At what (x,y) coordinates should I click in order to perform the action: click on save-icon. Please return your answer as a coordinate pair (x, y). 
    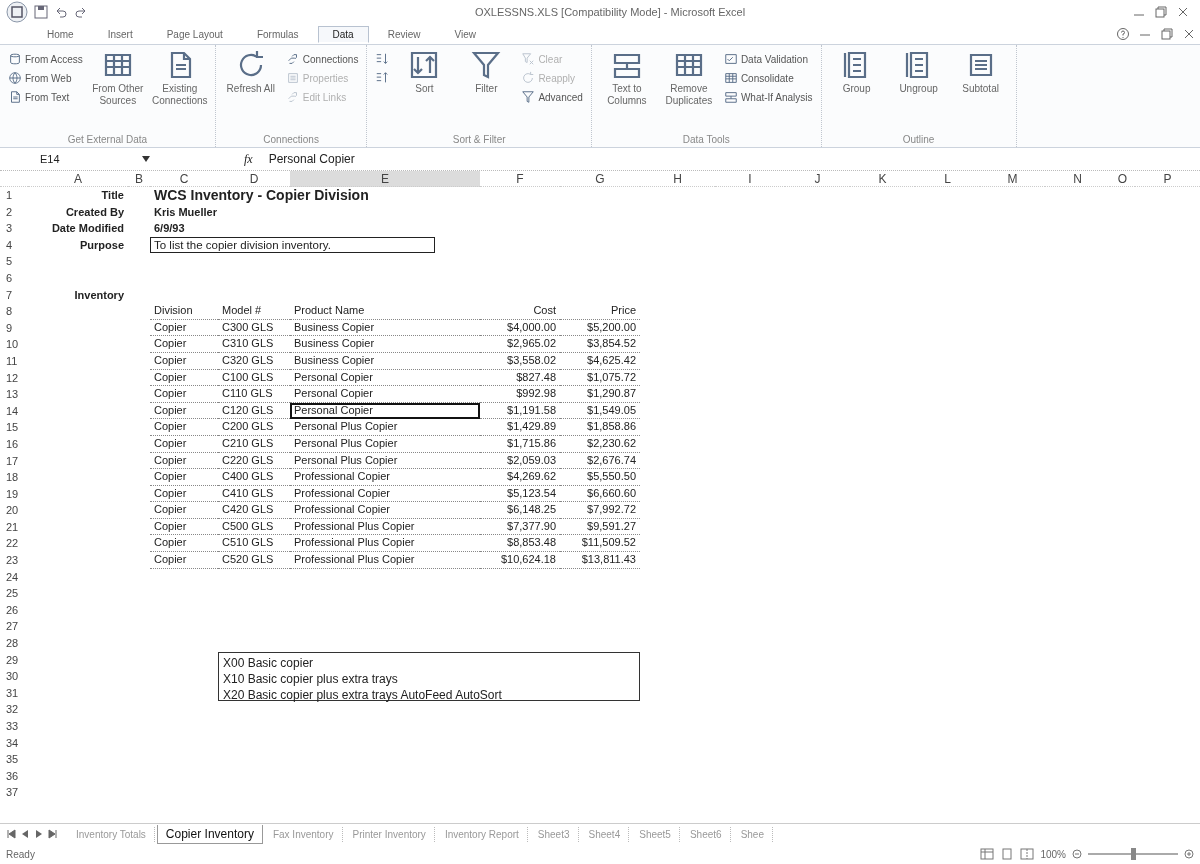
    Looking at the image, I should click on (41, 12).